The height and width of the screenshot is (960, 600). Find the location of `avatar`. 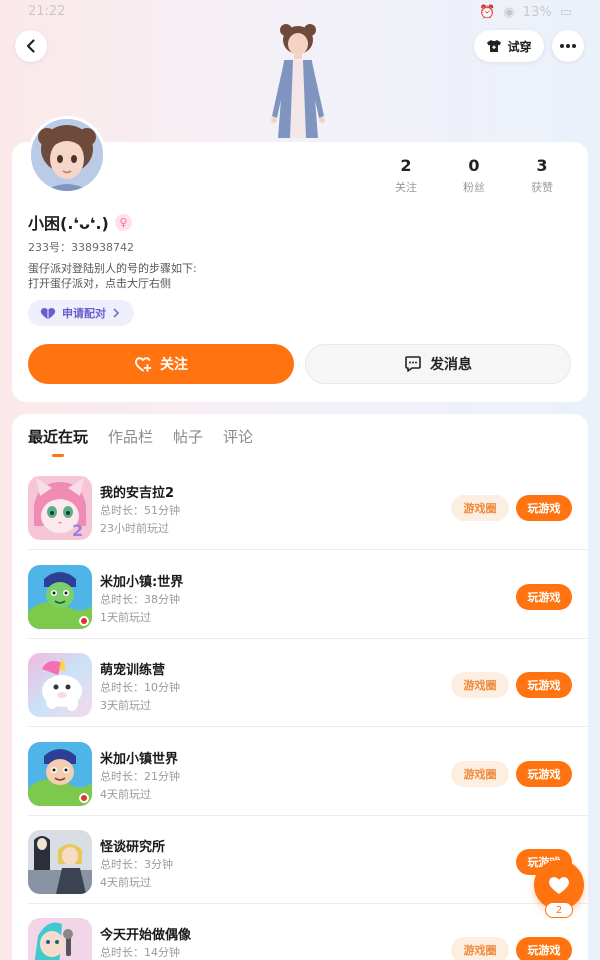

avatar is located at coordinates (67, 155).